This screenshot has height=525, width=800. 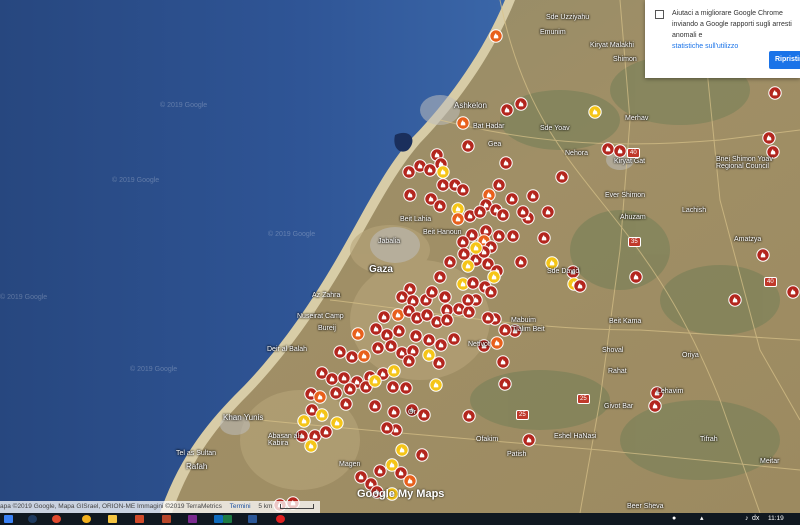 What do you see at coordinates (702, 519) in the screenshot?
I see `tray-network-icon: ▴` at bounding box center [702, 519].